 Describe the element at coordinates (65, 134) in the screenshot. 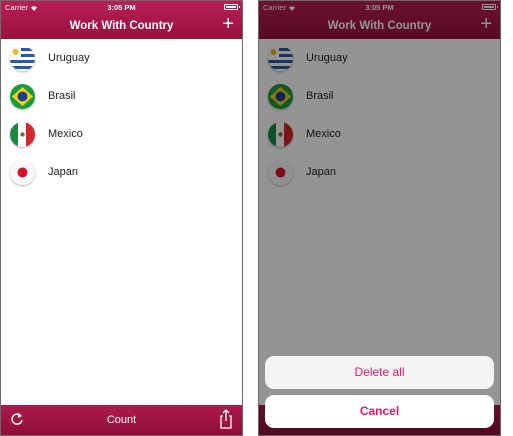

I see `country-name: Mexico` at that location.